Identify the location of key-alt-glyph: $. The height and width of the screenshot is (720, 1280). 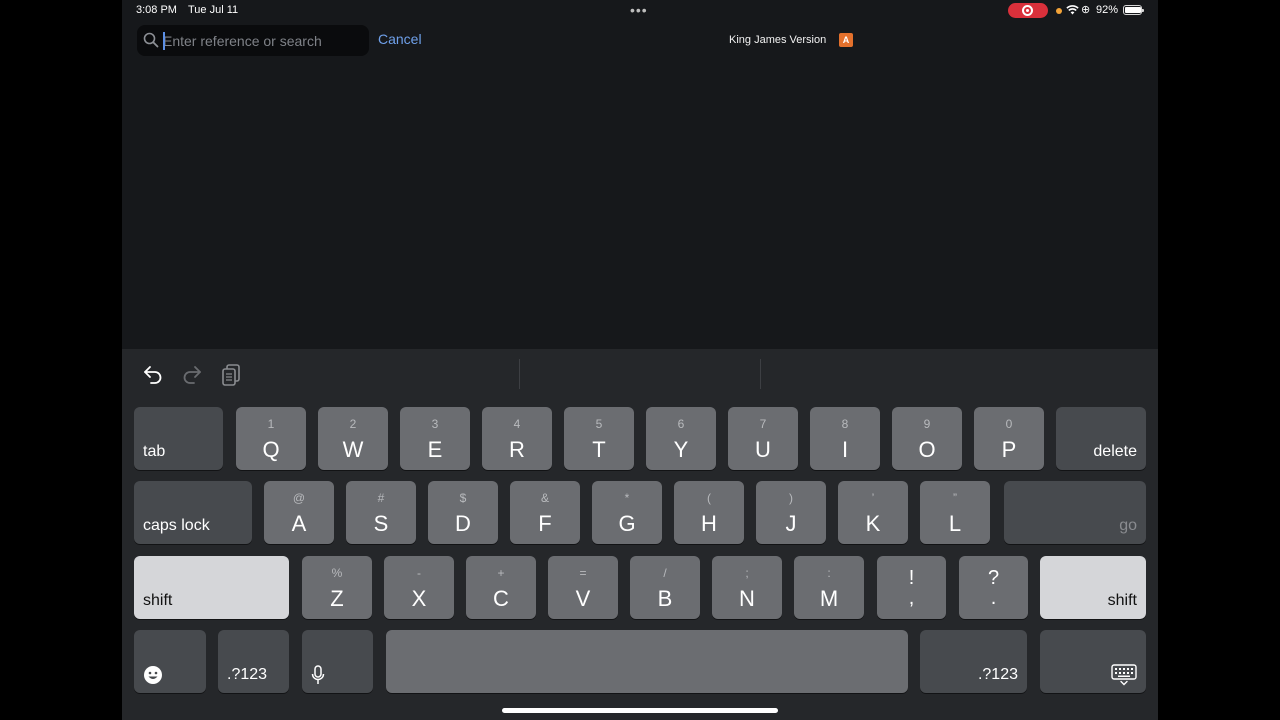
(463, 498).